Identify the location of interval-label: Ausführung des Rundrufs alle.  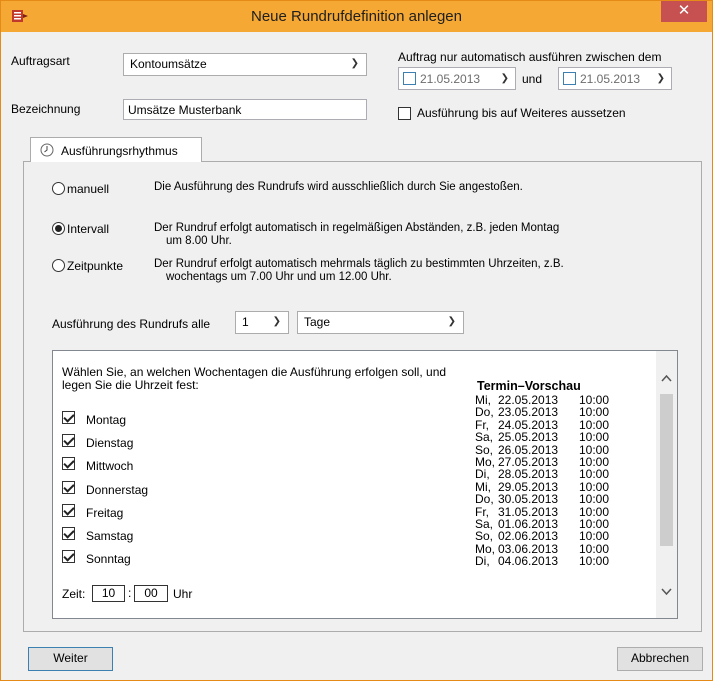
(131, 324).